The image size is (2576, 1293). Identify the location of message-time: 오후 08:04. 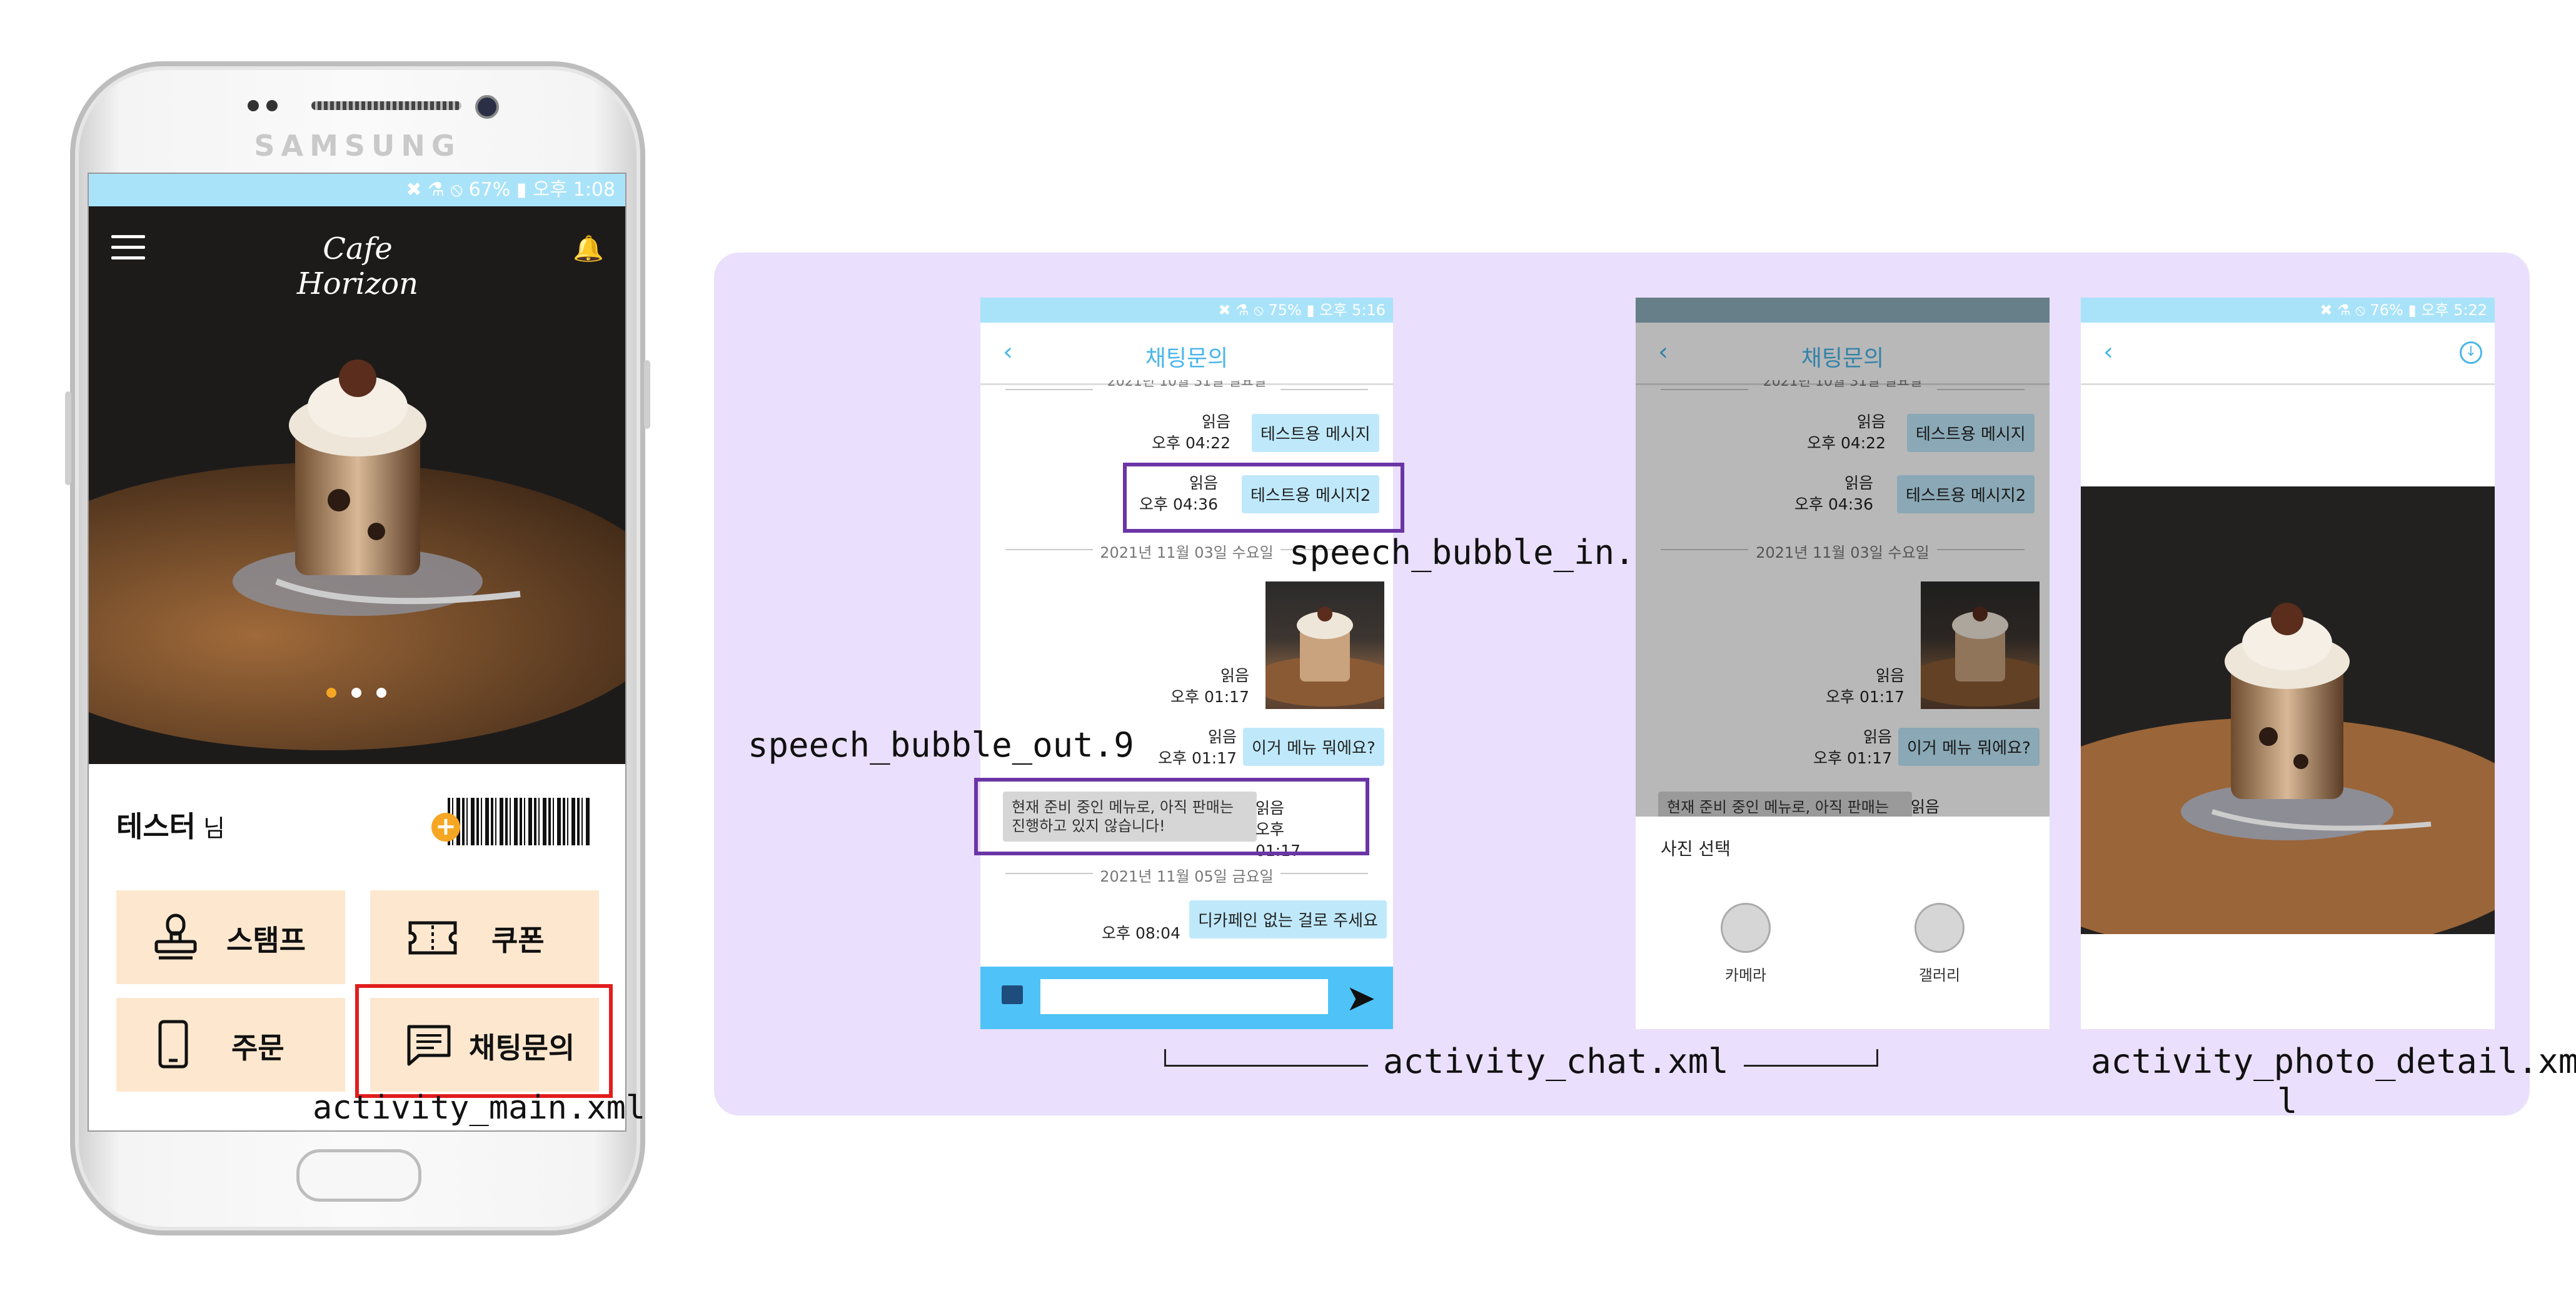
(1141, 933).